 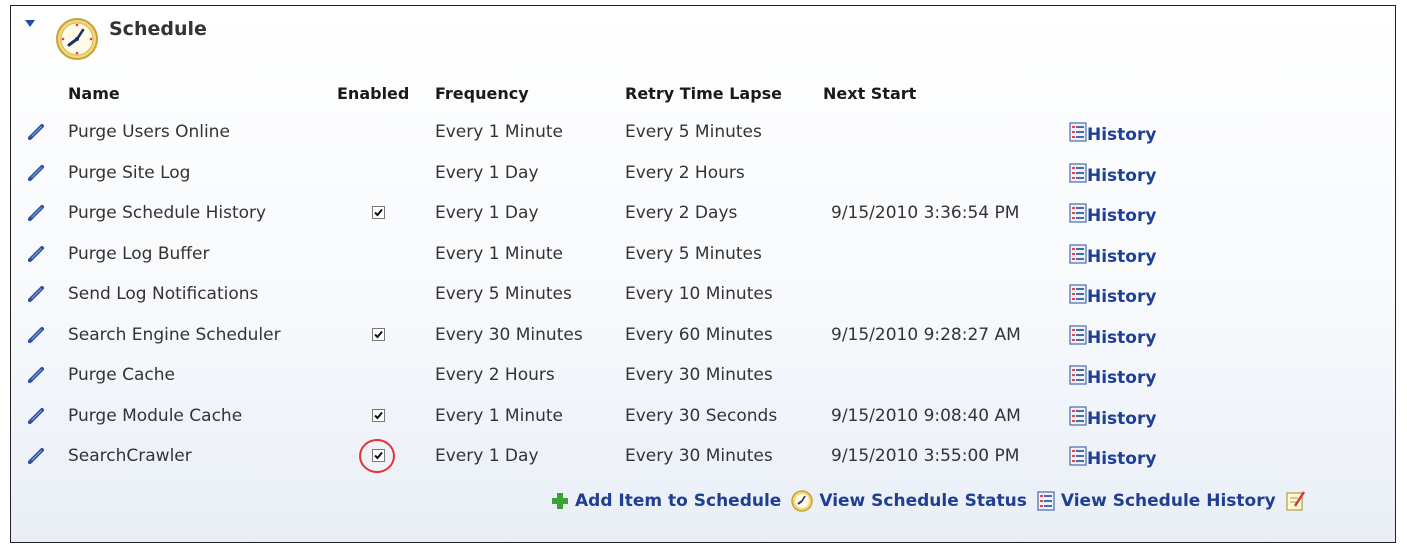 I want to click on row-frequency: Every 5 Minutes, so click(x=503, y=294).